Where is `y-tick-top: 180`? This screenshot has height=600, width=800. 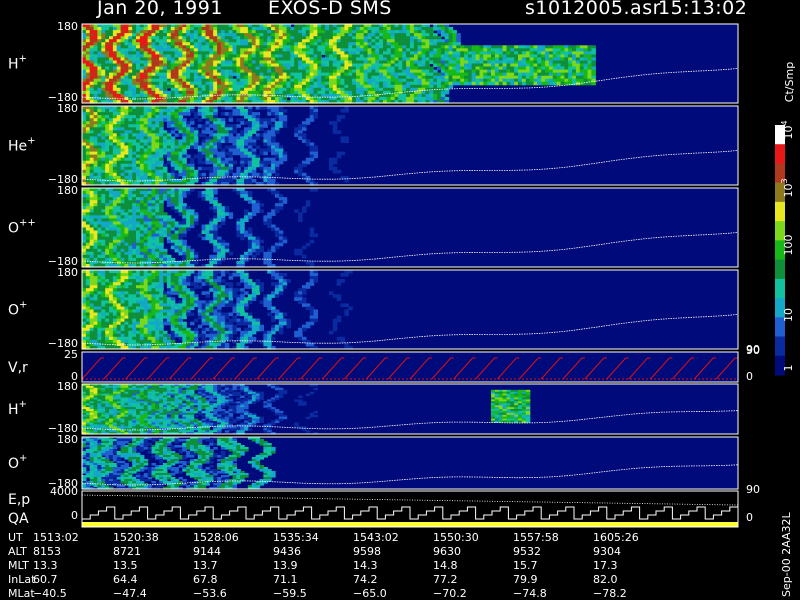 y-tick-top: 180 is located at coordinates (67, 108).